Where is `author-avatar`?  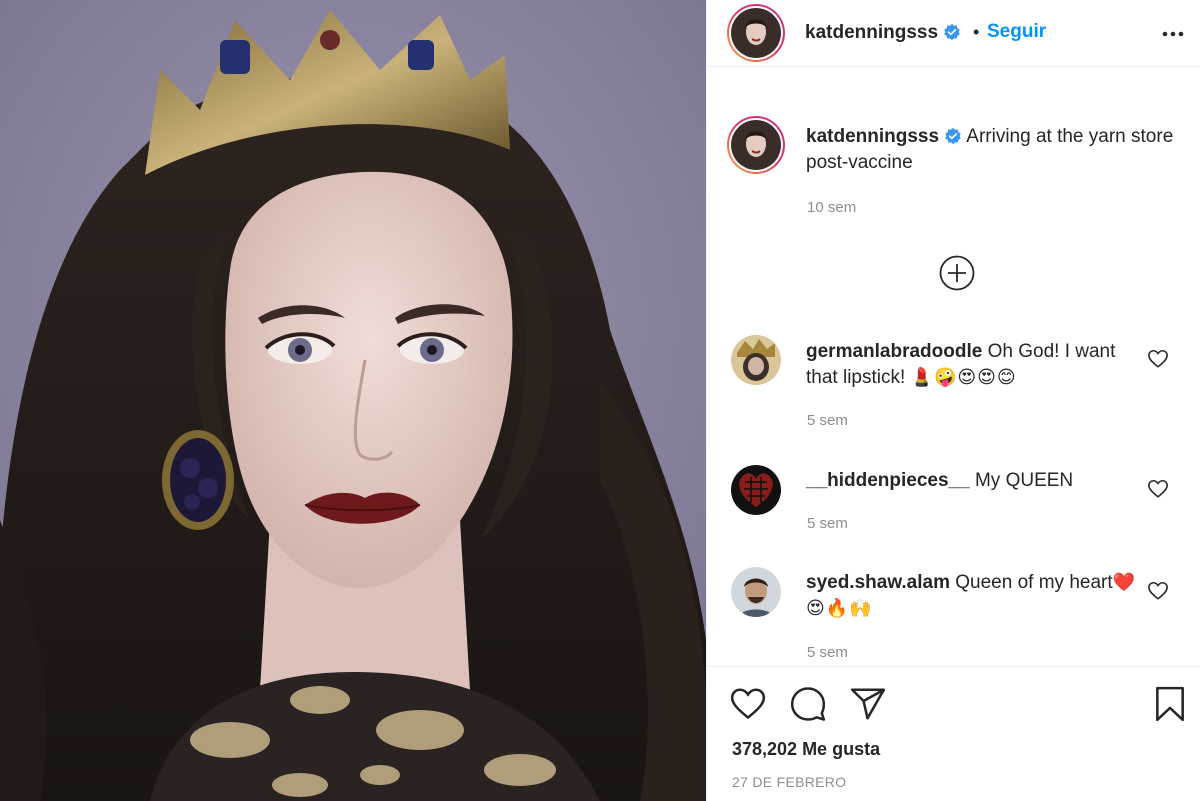
author-avatar is located at coordinates (756, 33).